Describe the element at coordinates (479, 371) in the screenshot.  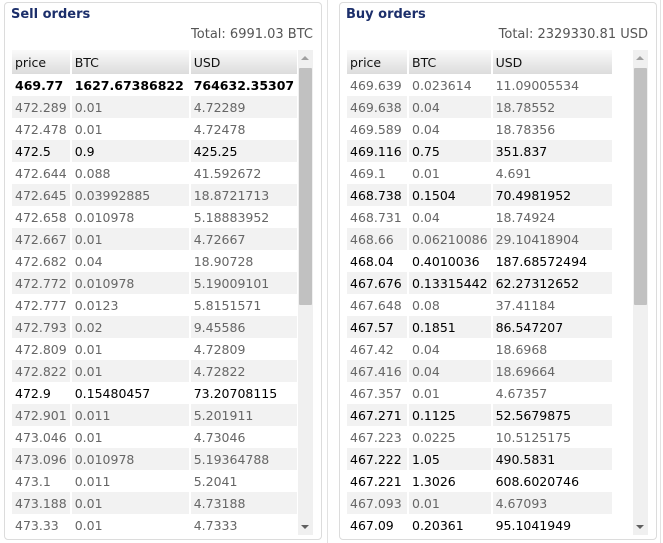
I see `order-row: 467.416 0.04 18.69664` at that location.